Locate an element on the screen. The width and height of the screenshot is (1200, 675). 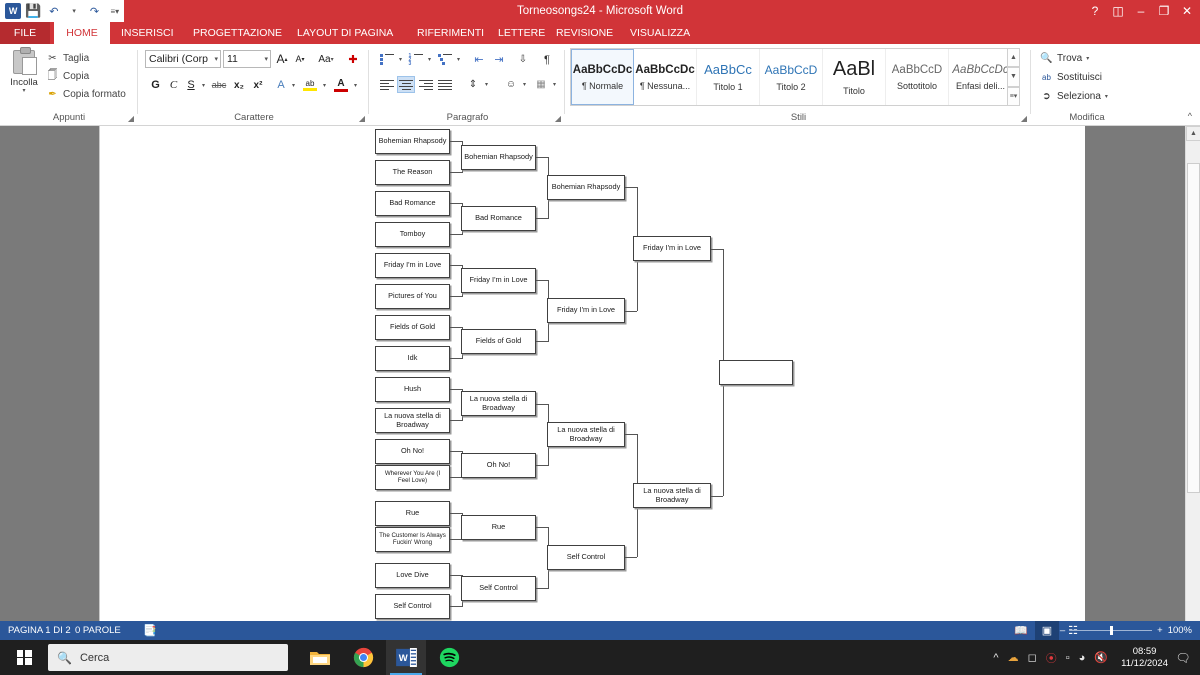
align-right-button is located at coordinates (426, 84).